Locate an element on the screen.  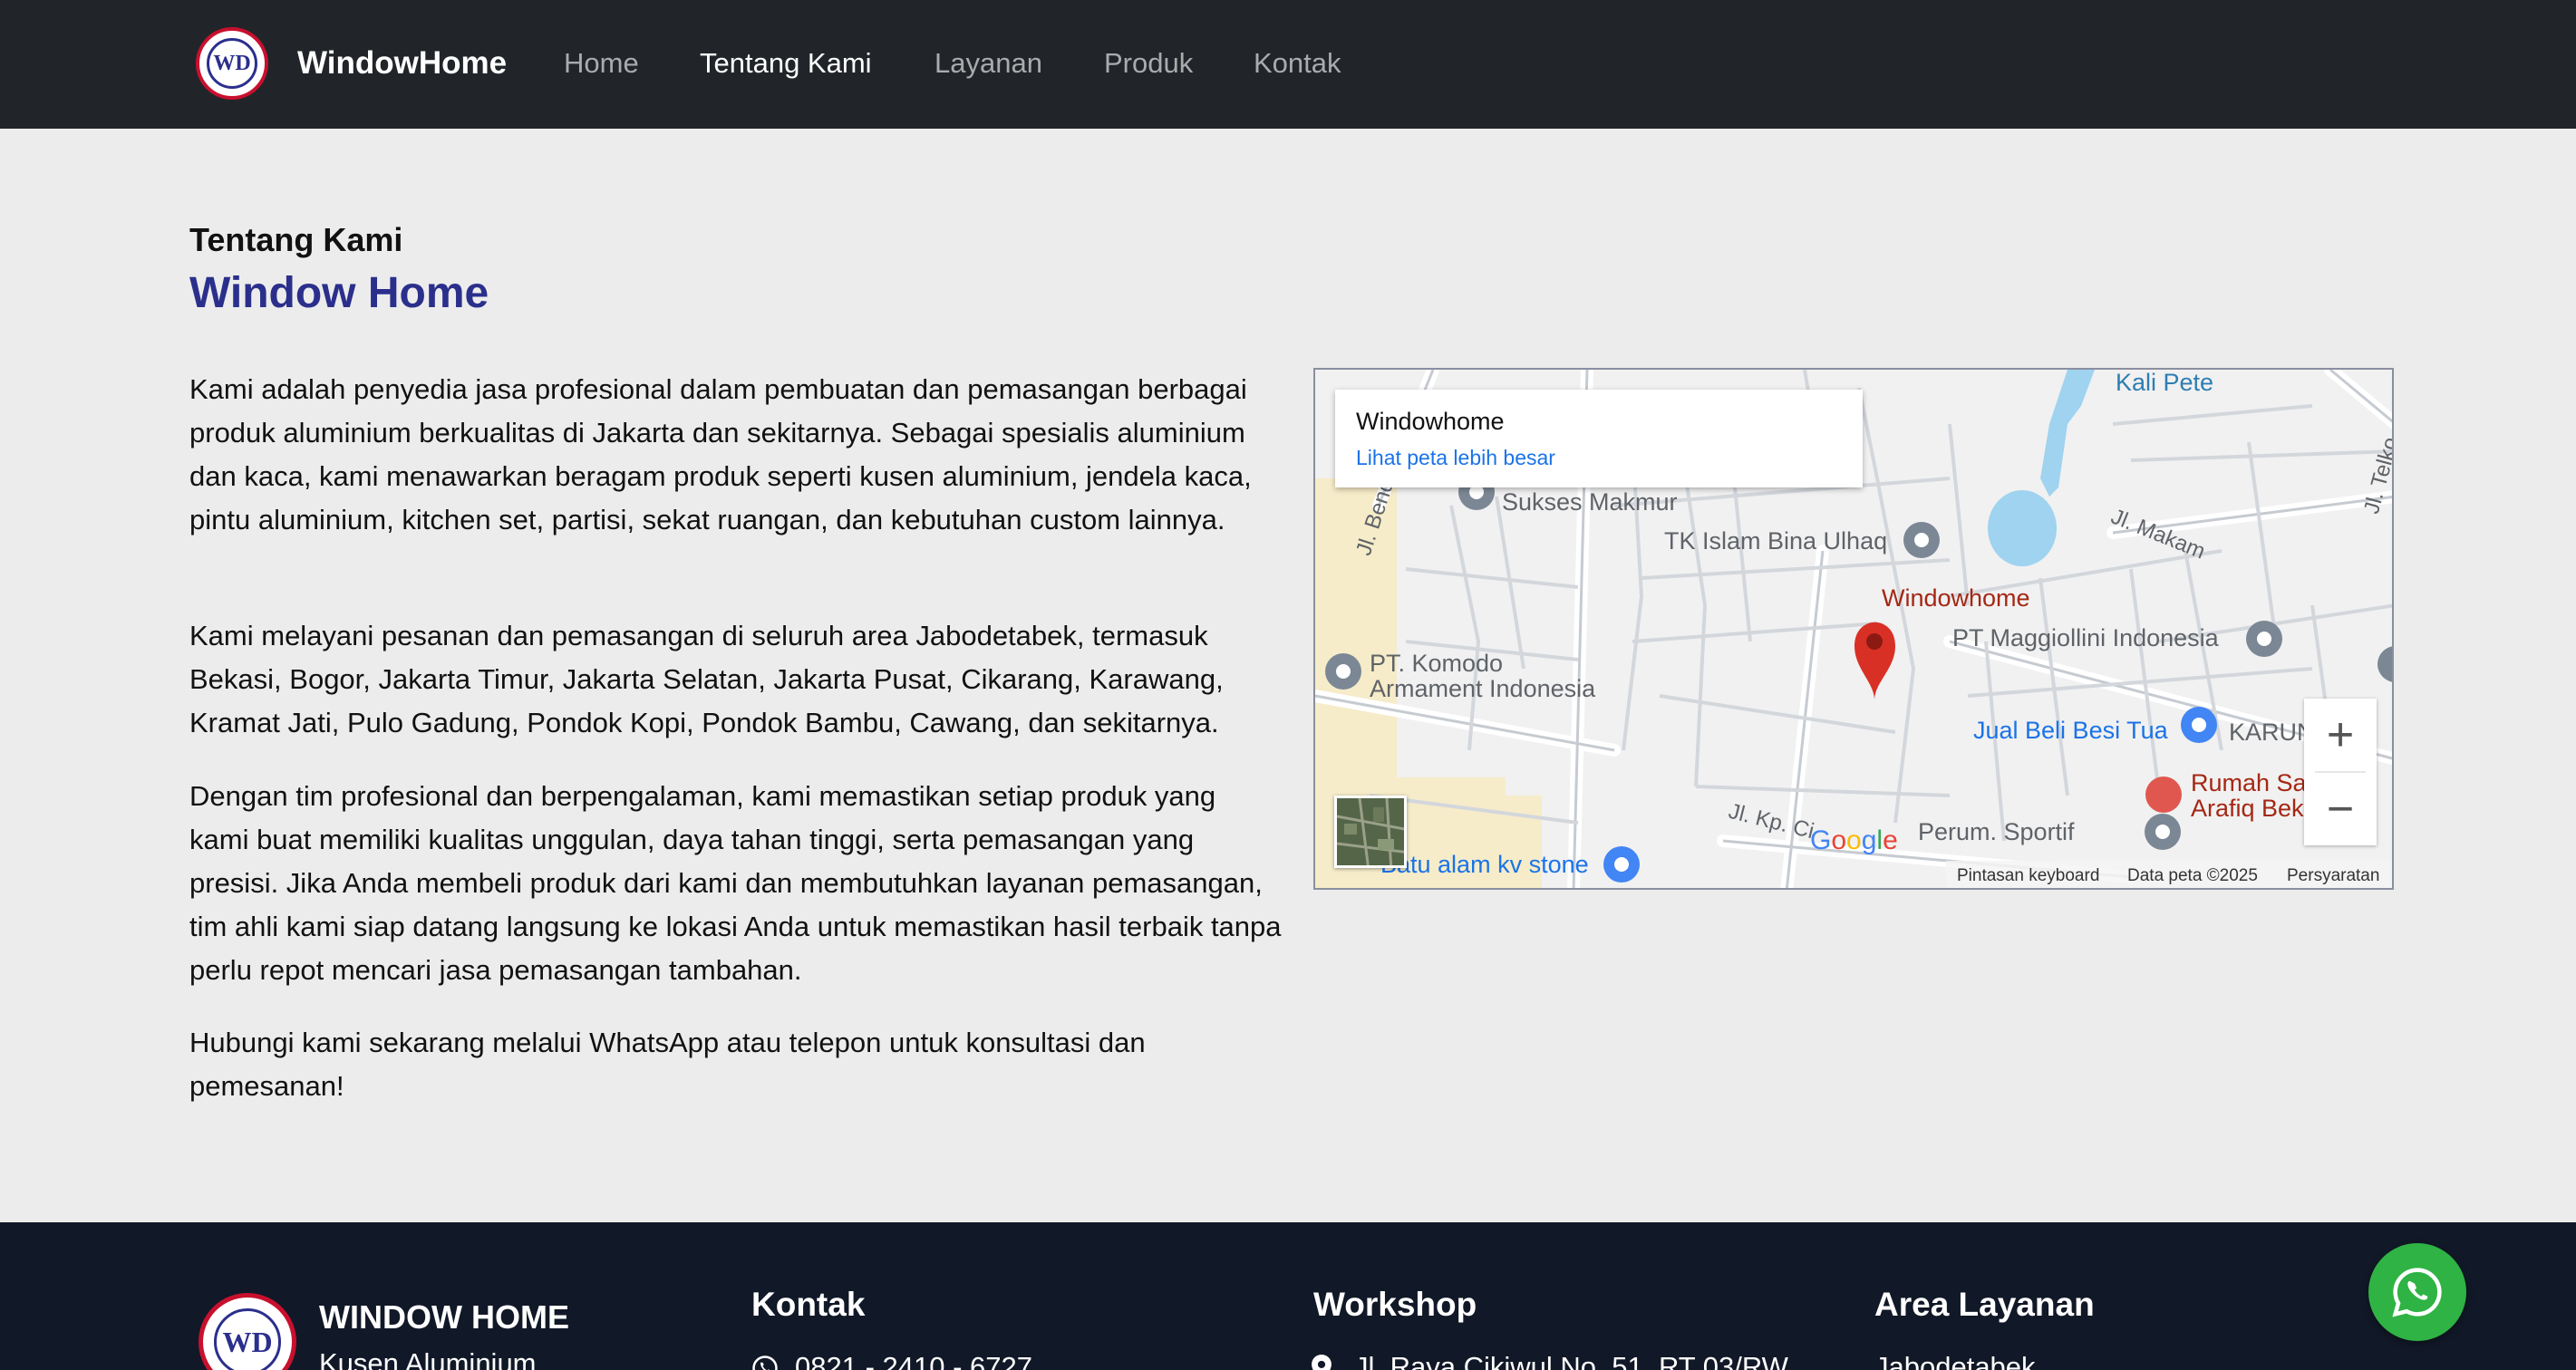
whatsapp-button is located at coordinates (2417, 1292).